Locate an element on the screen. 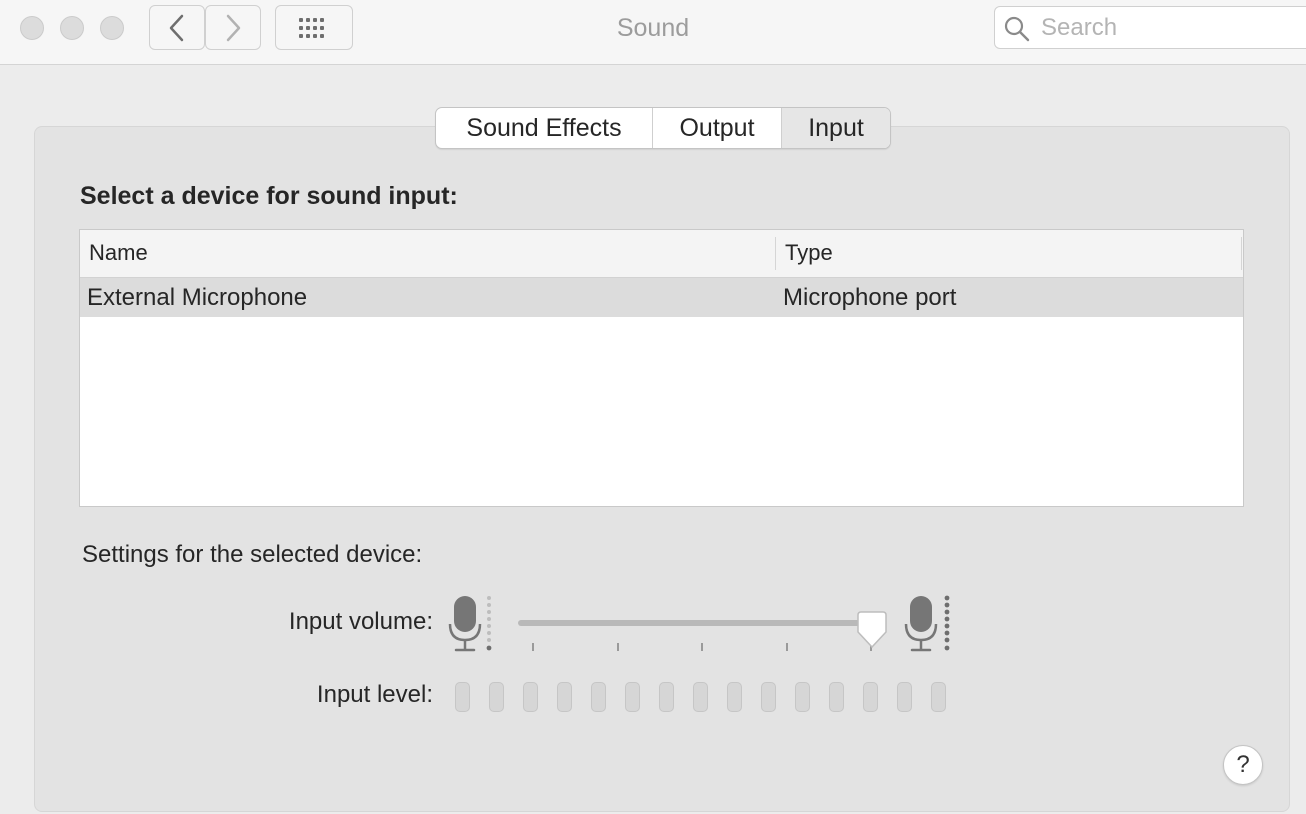 The width and height of the screenshot is (1306, 814). section-heading: Select a device for sound input: is located at coordinates (269, 196).